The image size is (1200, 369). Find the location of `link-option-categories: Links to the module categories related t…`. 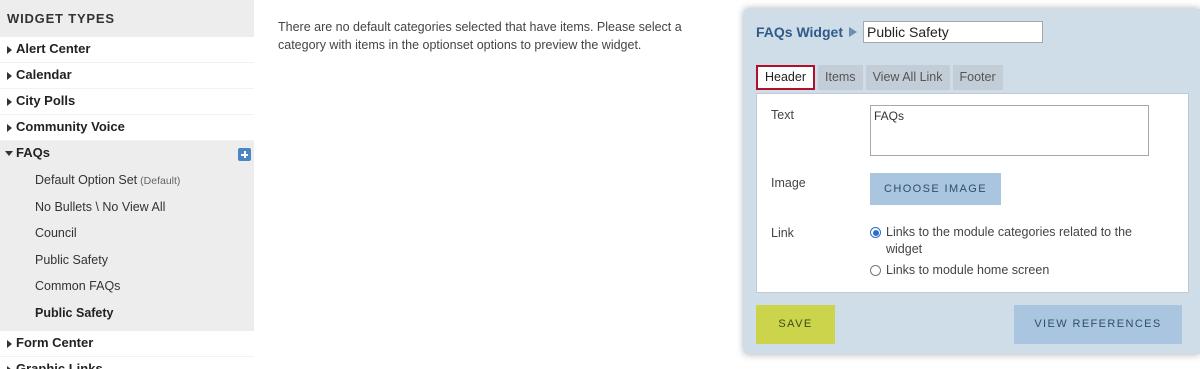

link-option-categories: Links to the module categories related t… is located at coordinates (1013, 241).